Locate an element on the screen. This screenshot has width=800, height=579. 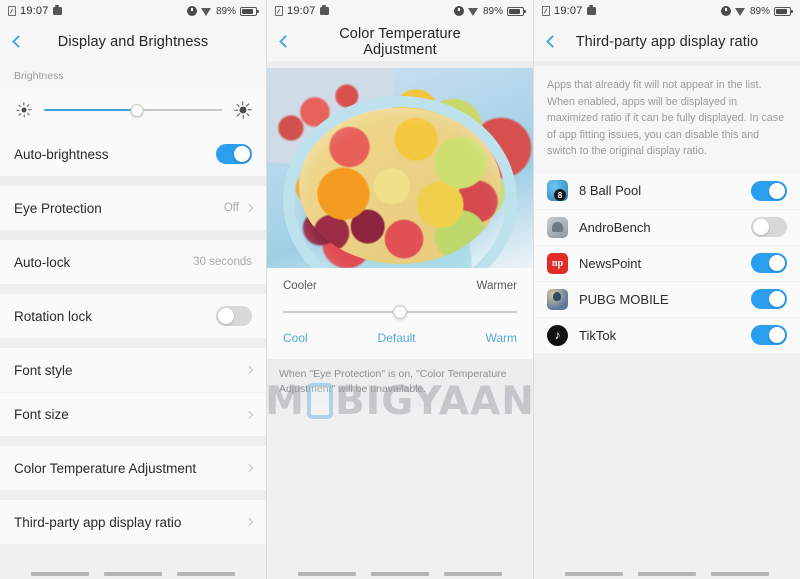
auto-brightness-toggle is located at coordinates (234, 154).